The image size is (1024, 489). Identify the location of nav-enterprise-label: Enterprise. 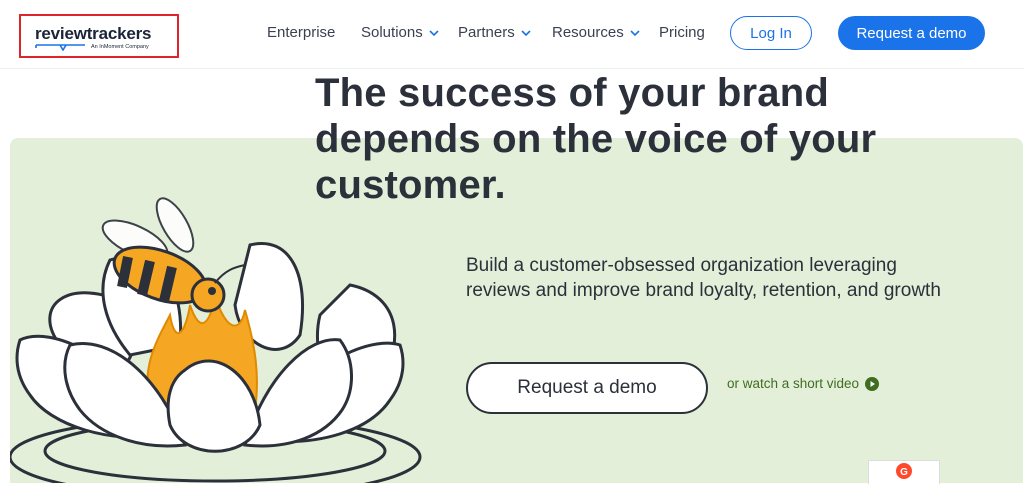
(301, 32).